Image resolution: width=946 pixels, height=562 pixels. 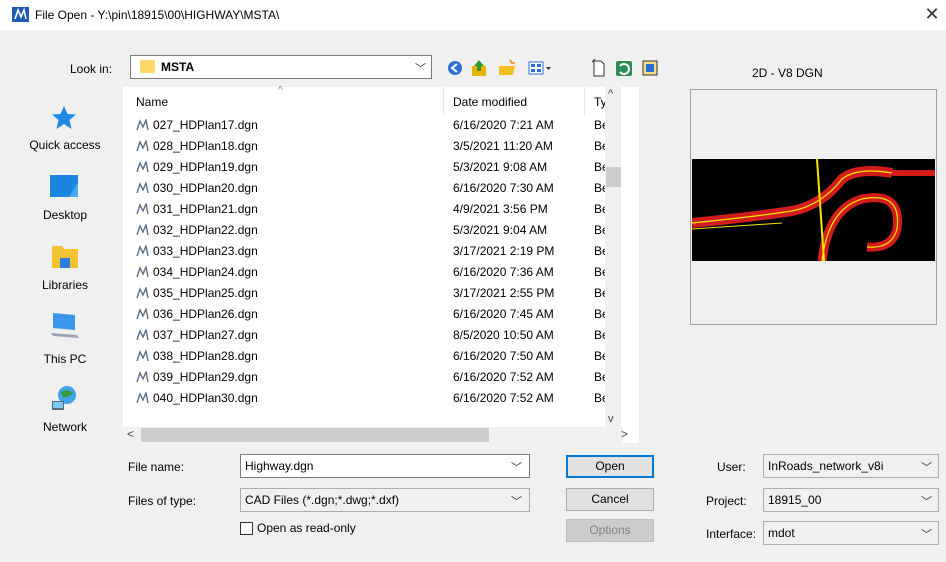 I want to click on look-in-dropdown: MSTA ﹀, so click(x=281, y=67).